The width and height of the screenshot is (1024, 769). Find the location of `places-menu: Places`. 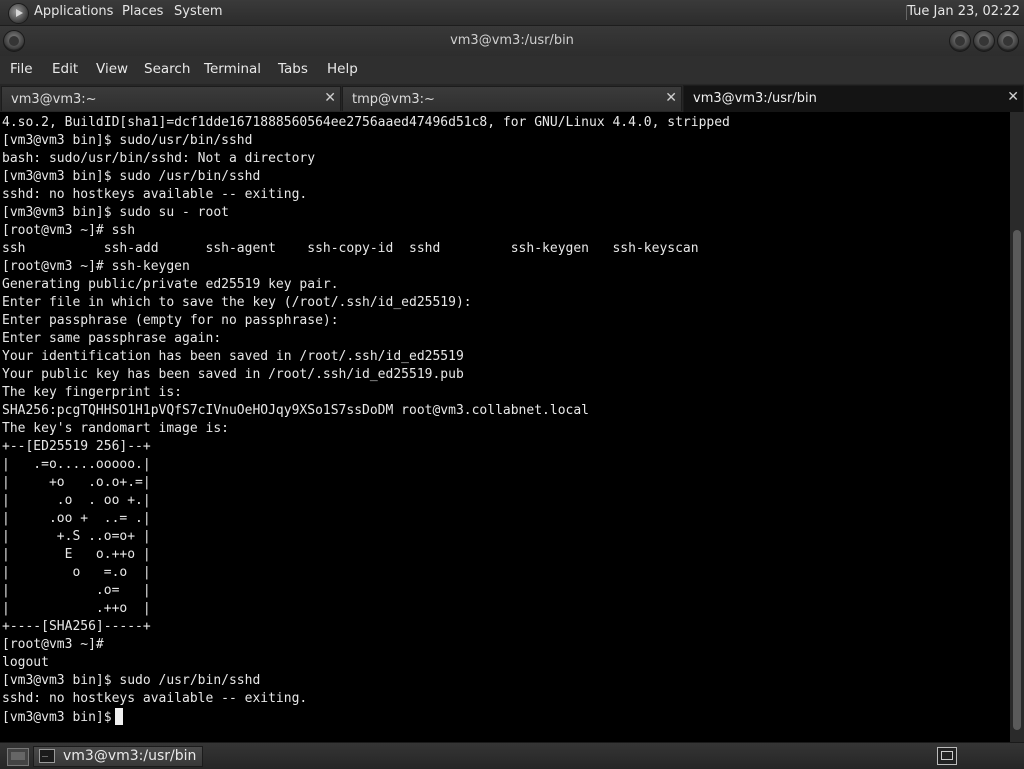

places-menu: Places is located at coordinates (142, 11).